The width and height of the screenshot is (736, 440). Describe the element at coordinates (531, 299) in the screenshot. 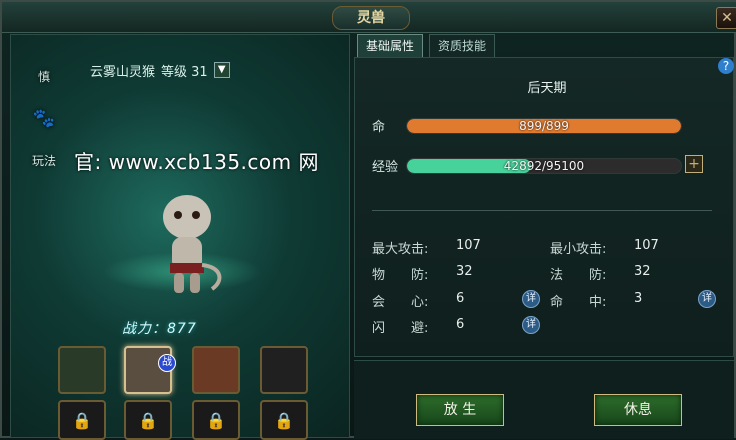

I see `crit-detail-icon: 详` at that location.